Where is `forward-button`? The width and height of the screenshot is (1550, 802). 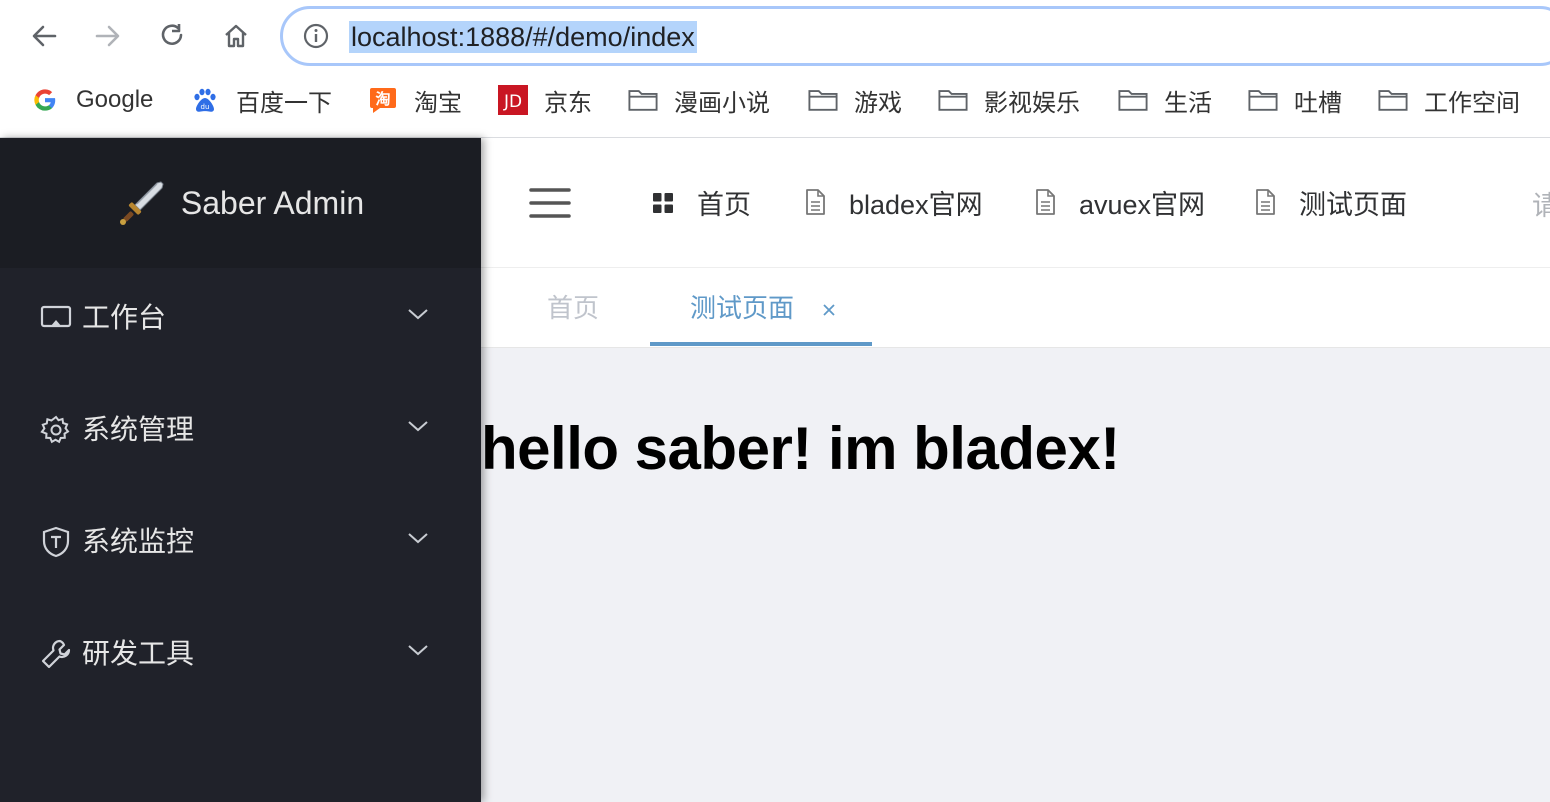
forward-button is located at coordinates (108, 36).